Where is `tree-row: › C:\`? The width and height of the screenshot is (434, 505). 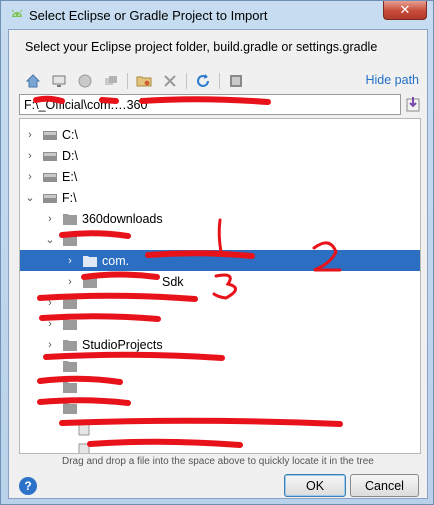
tree-row: › C:\ is located at coordinates (220, 134).